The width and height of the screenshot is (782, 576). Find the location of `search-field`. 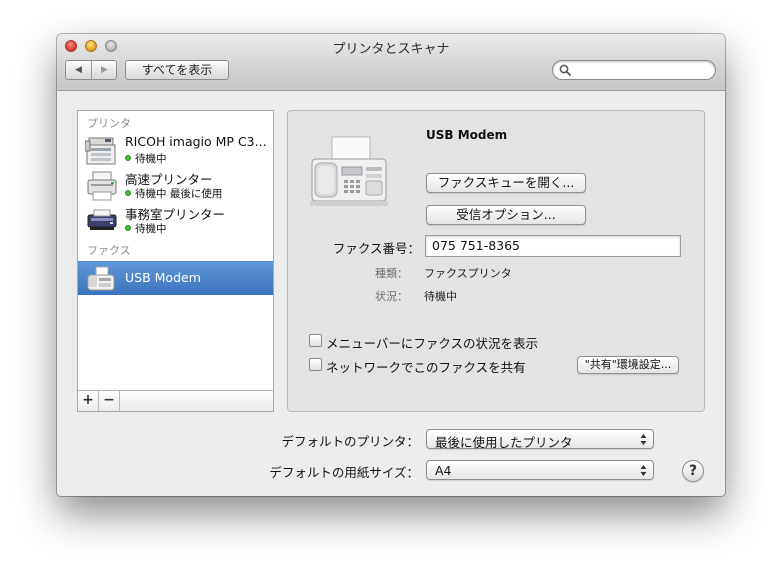

search-field is located at coordinates (634, 70).